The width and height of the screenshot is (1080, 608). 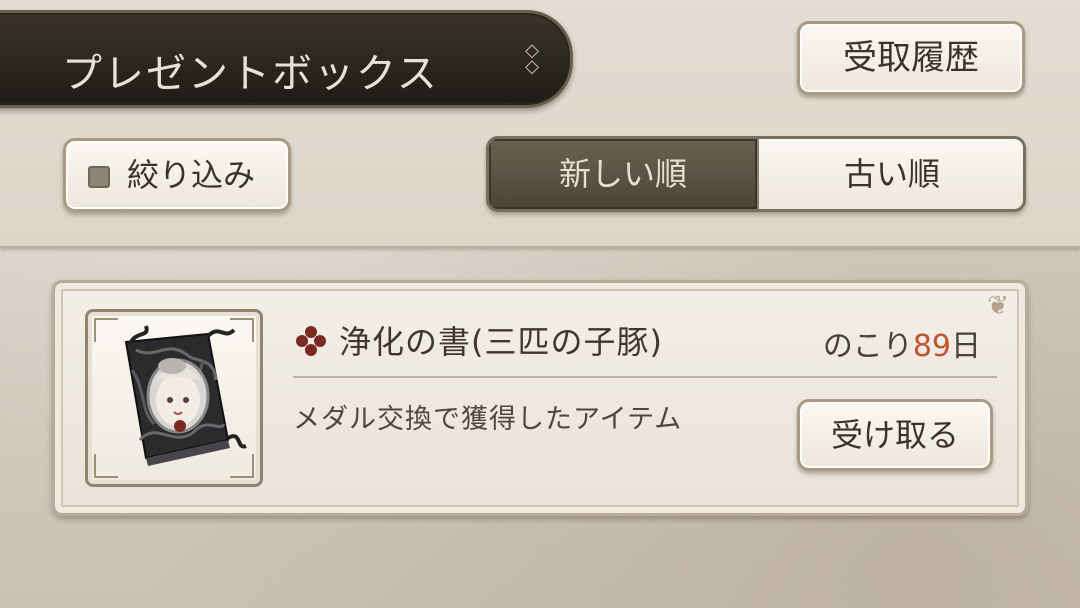 I want to click on item-type-icon, so click(x=311, y=341).